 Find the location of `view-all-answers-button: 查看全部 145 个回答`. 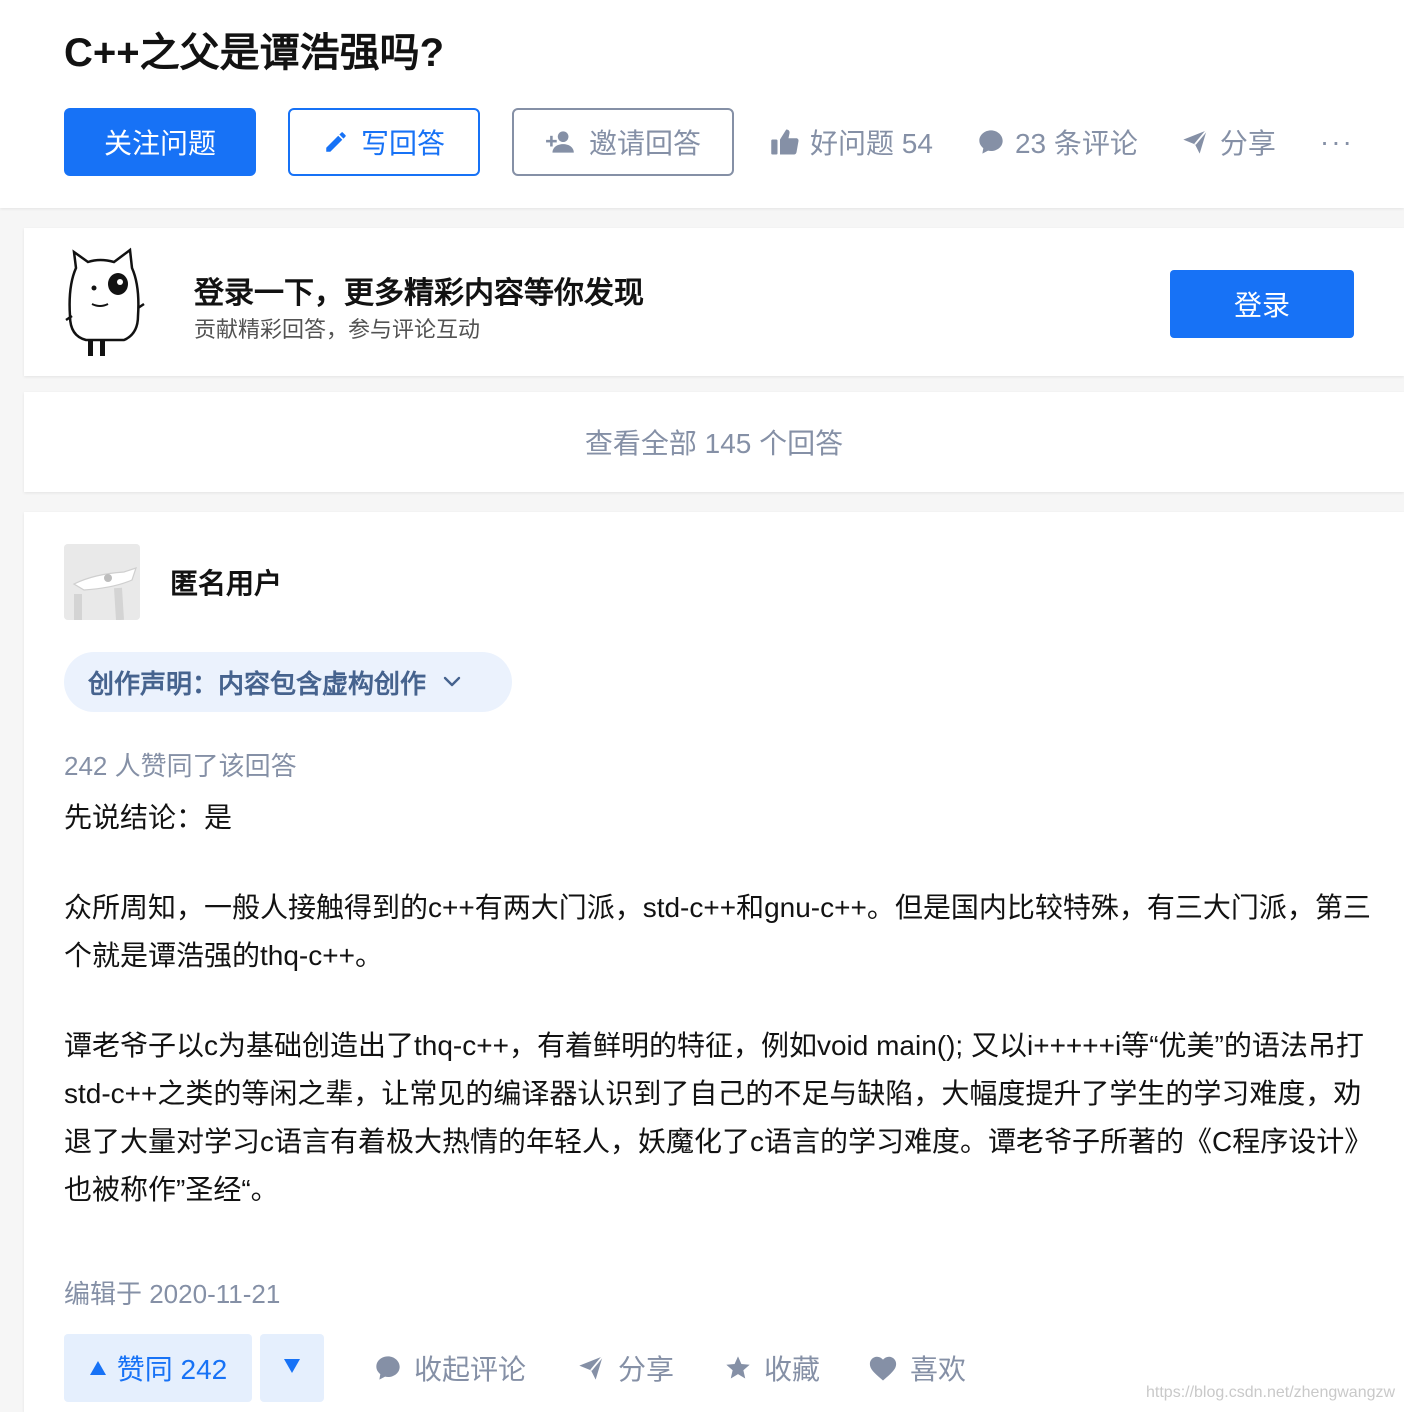

view-all-answers-button: 查看全部 145 个回答 is located at coordinates (714, 442).